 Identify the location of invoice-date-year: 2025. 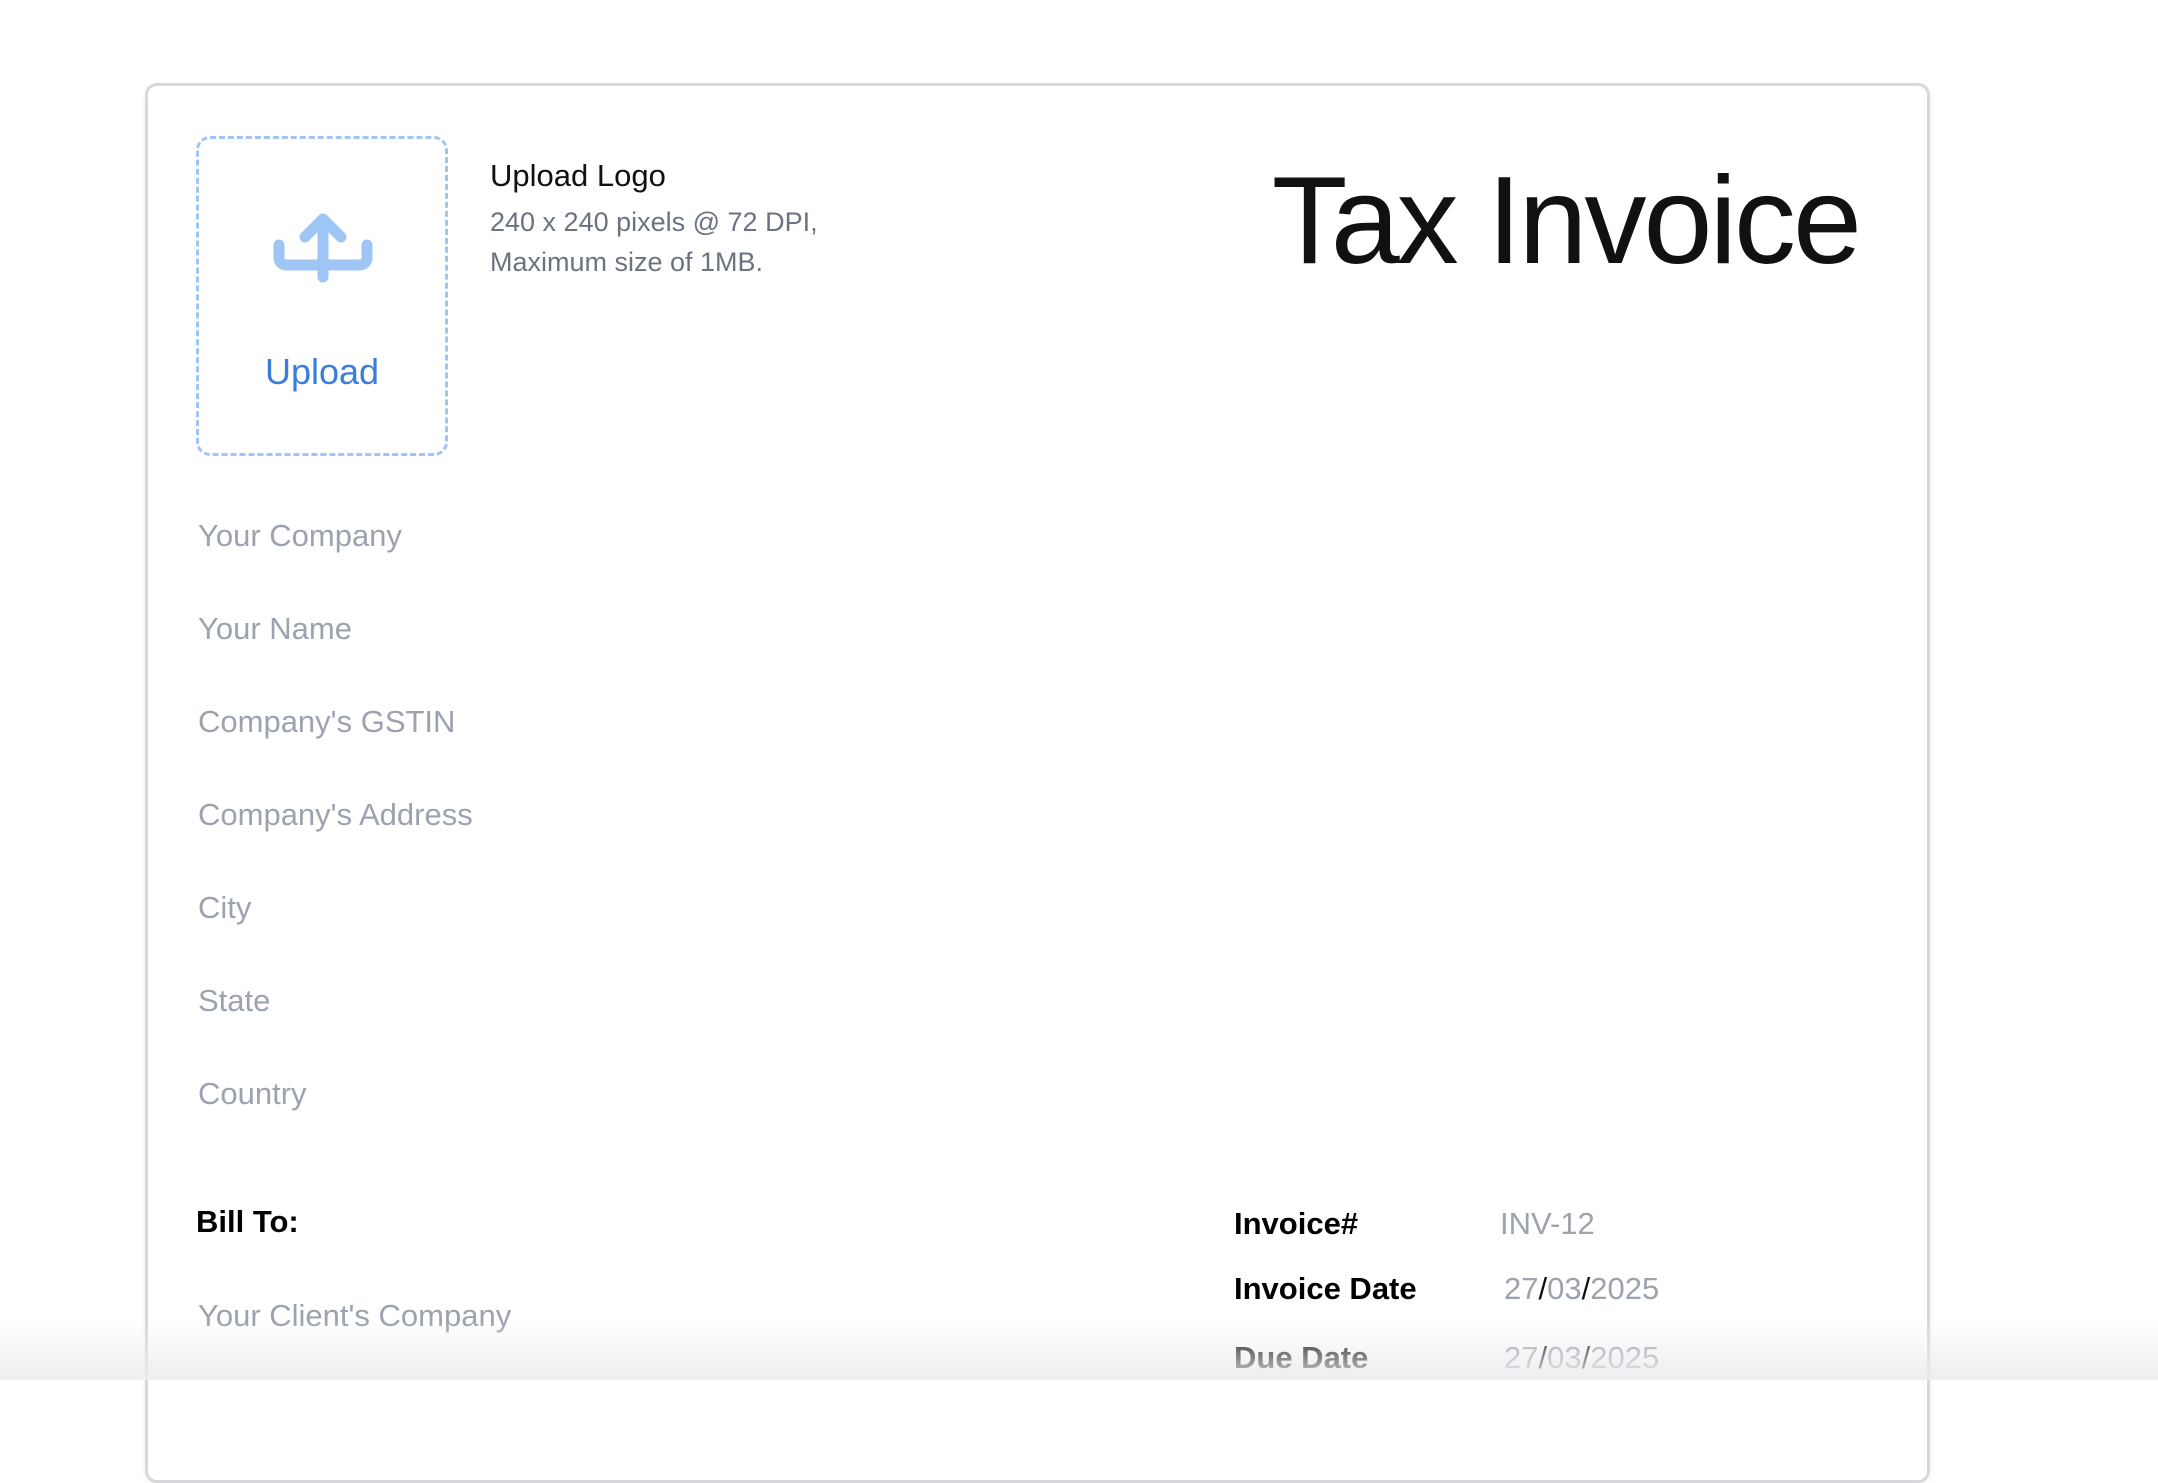
(1624, 1288).